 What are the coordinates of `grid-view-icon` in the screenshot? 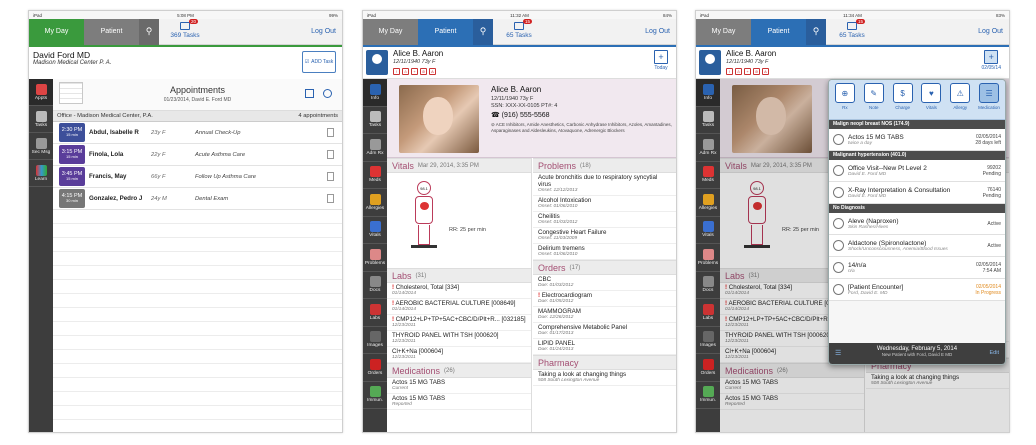 It's located at (309, 93).